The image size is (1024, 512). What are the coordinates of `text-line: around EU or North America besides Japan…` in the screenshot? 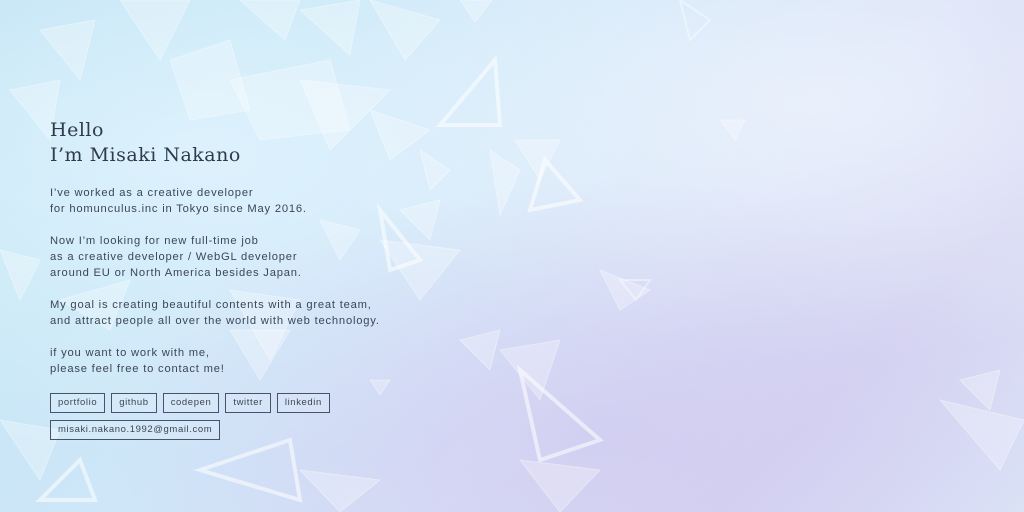 It's located at (176, 273).